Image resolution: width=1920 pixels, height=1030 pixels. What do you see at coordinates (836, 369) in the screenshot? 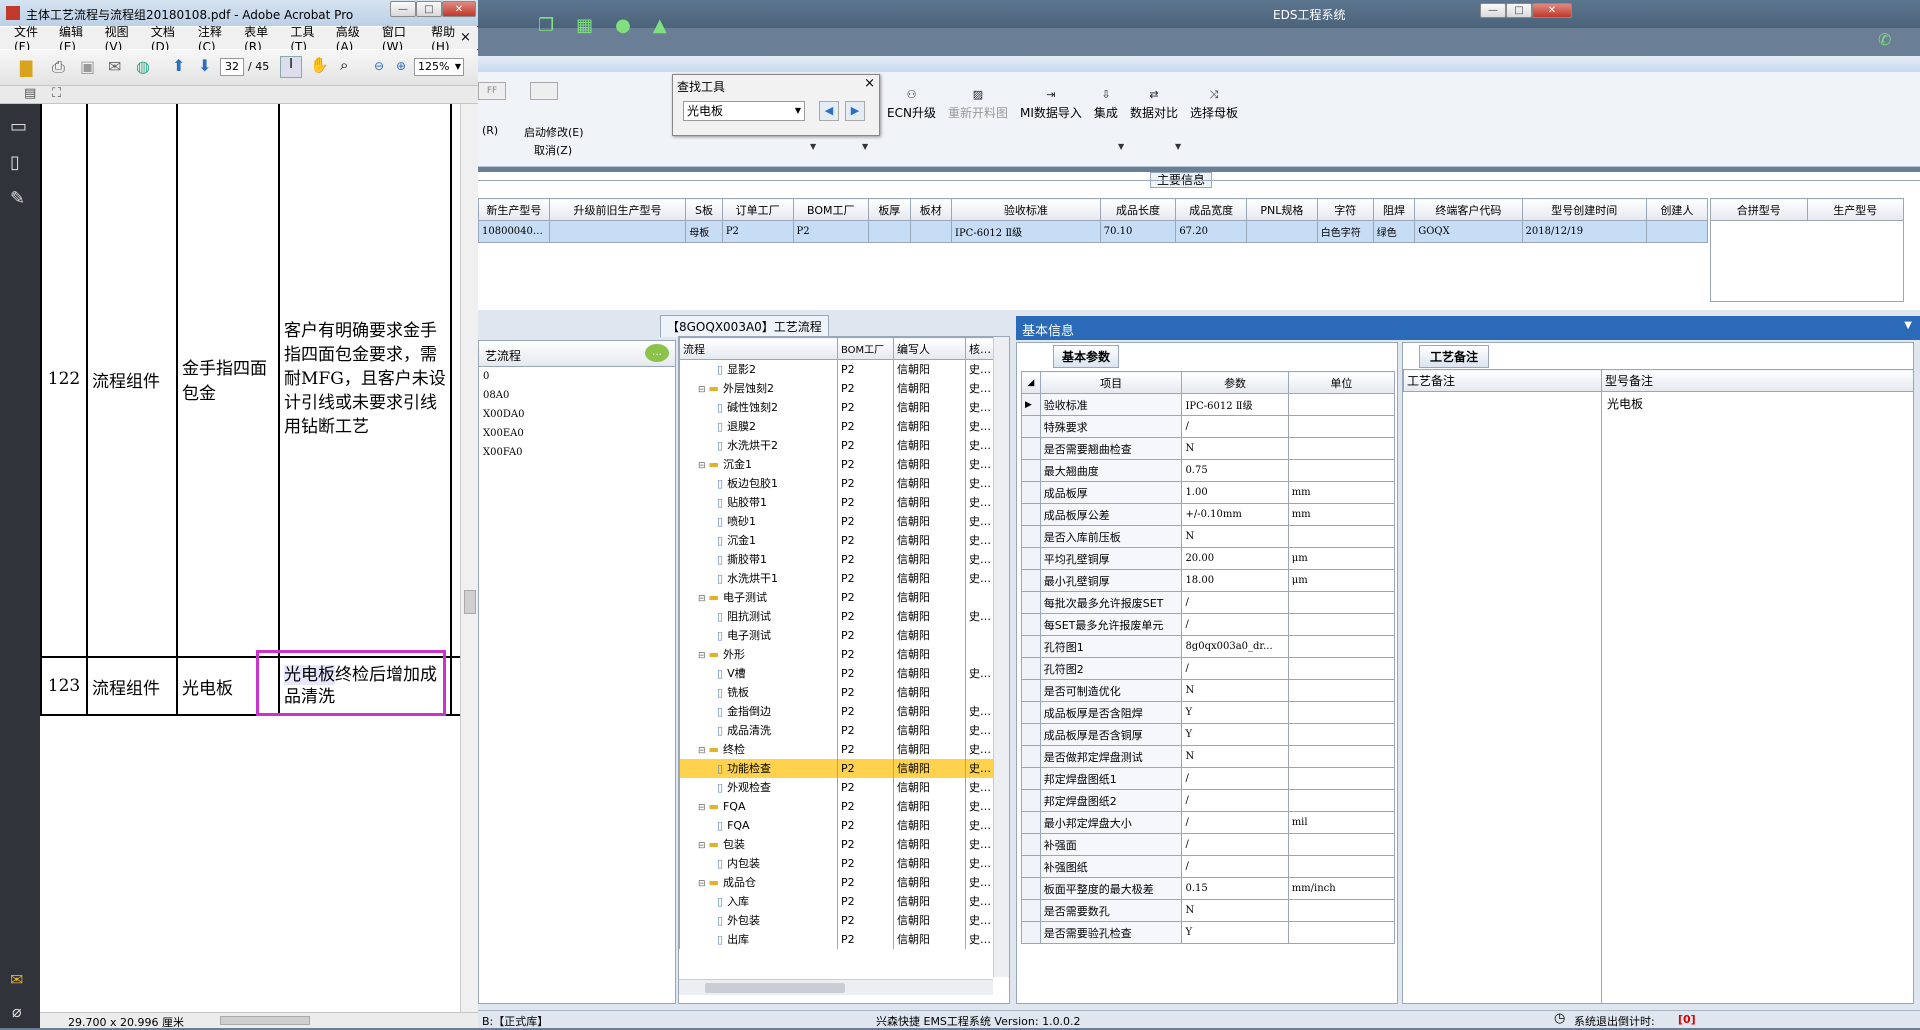
I see `flow-row: ▯ 显影2 P2 信朝阳 史伟` at bounding box center [836, 369].